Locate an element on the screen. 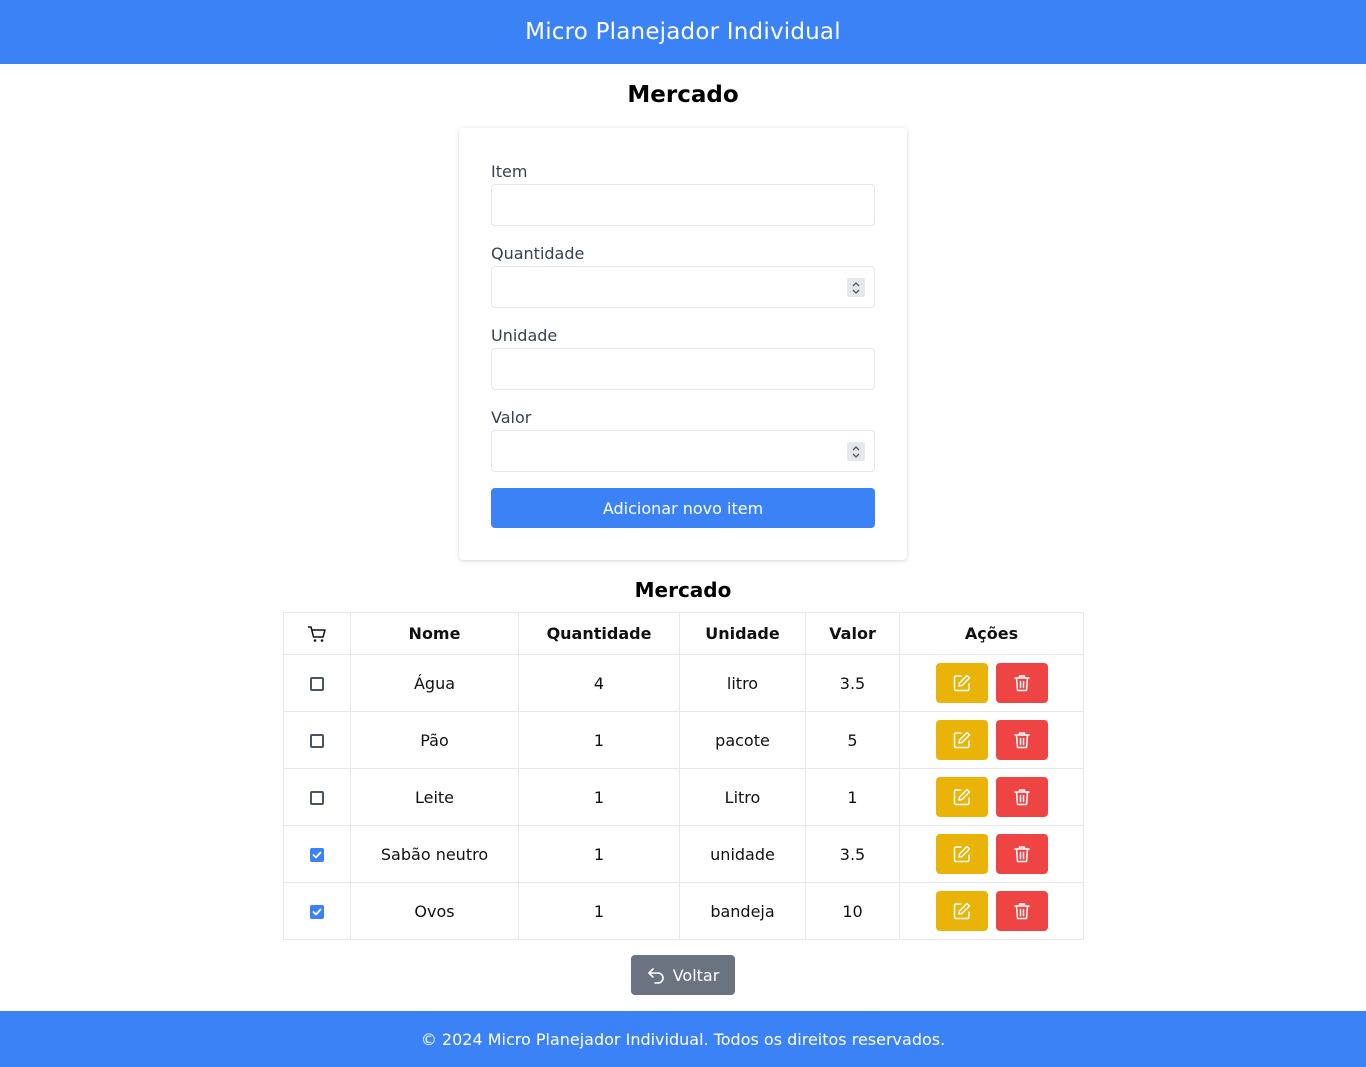 This screenshot has width=1366, height=1067. unidade-input is located at coordinates (683, 369).